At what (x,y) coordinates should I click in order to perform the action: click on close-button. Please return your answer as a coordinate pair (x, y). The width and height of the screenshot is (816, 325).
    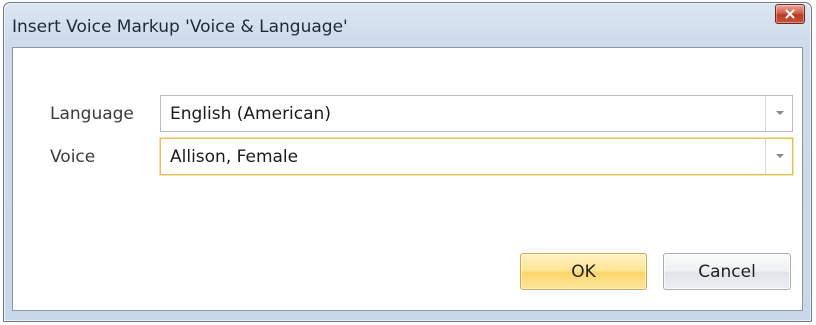
    Looking at the image, I should click on (790, 14).